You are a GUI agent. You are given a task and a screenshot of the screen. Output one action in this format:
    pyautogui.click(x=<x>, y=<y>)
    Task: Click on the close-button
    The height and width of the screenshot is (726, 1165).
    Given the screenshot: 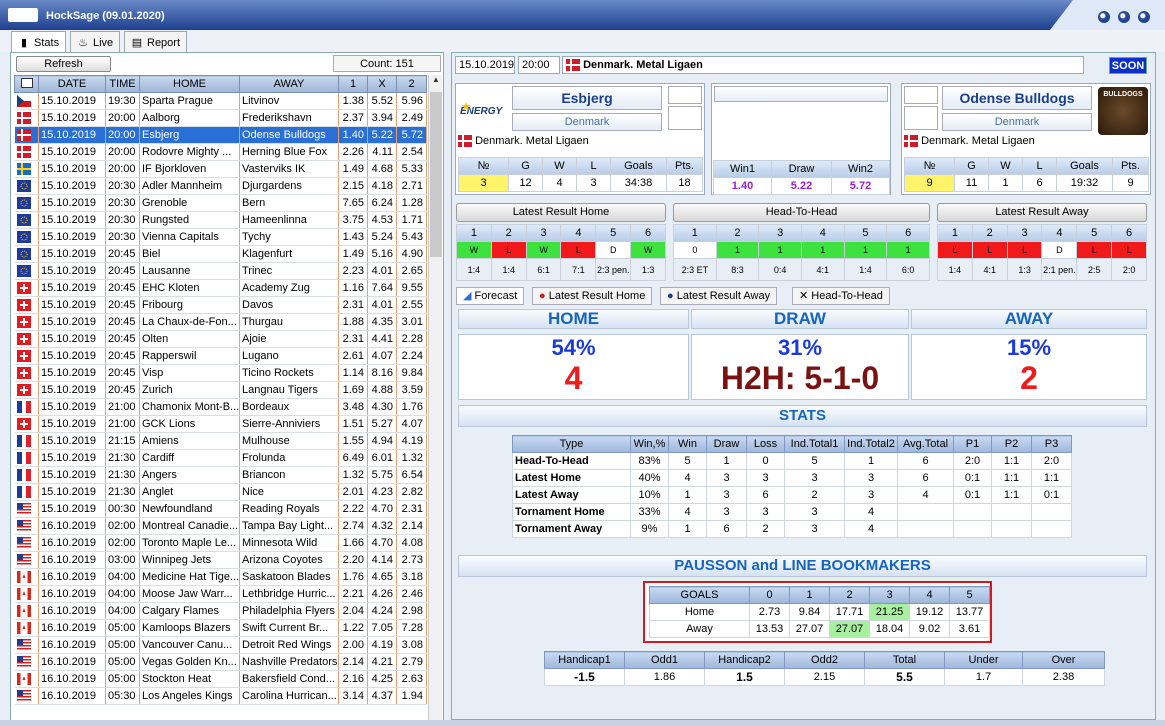 What is the action you would take?
    pyautogui.click(x=1144, y=17)
    